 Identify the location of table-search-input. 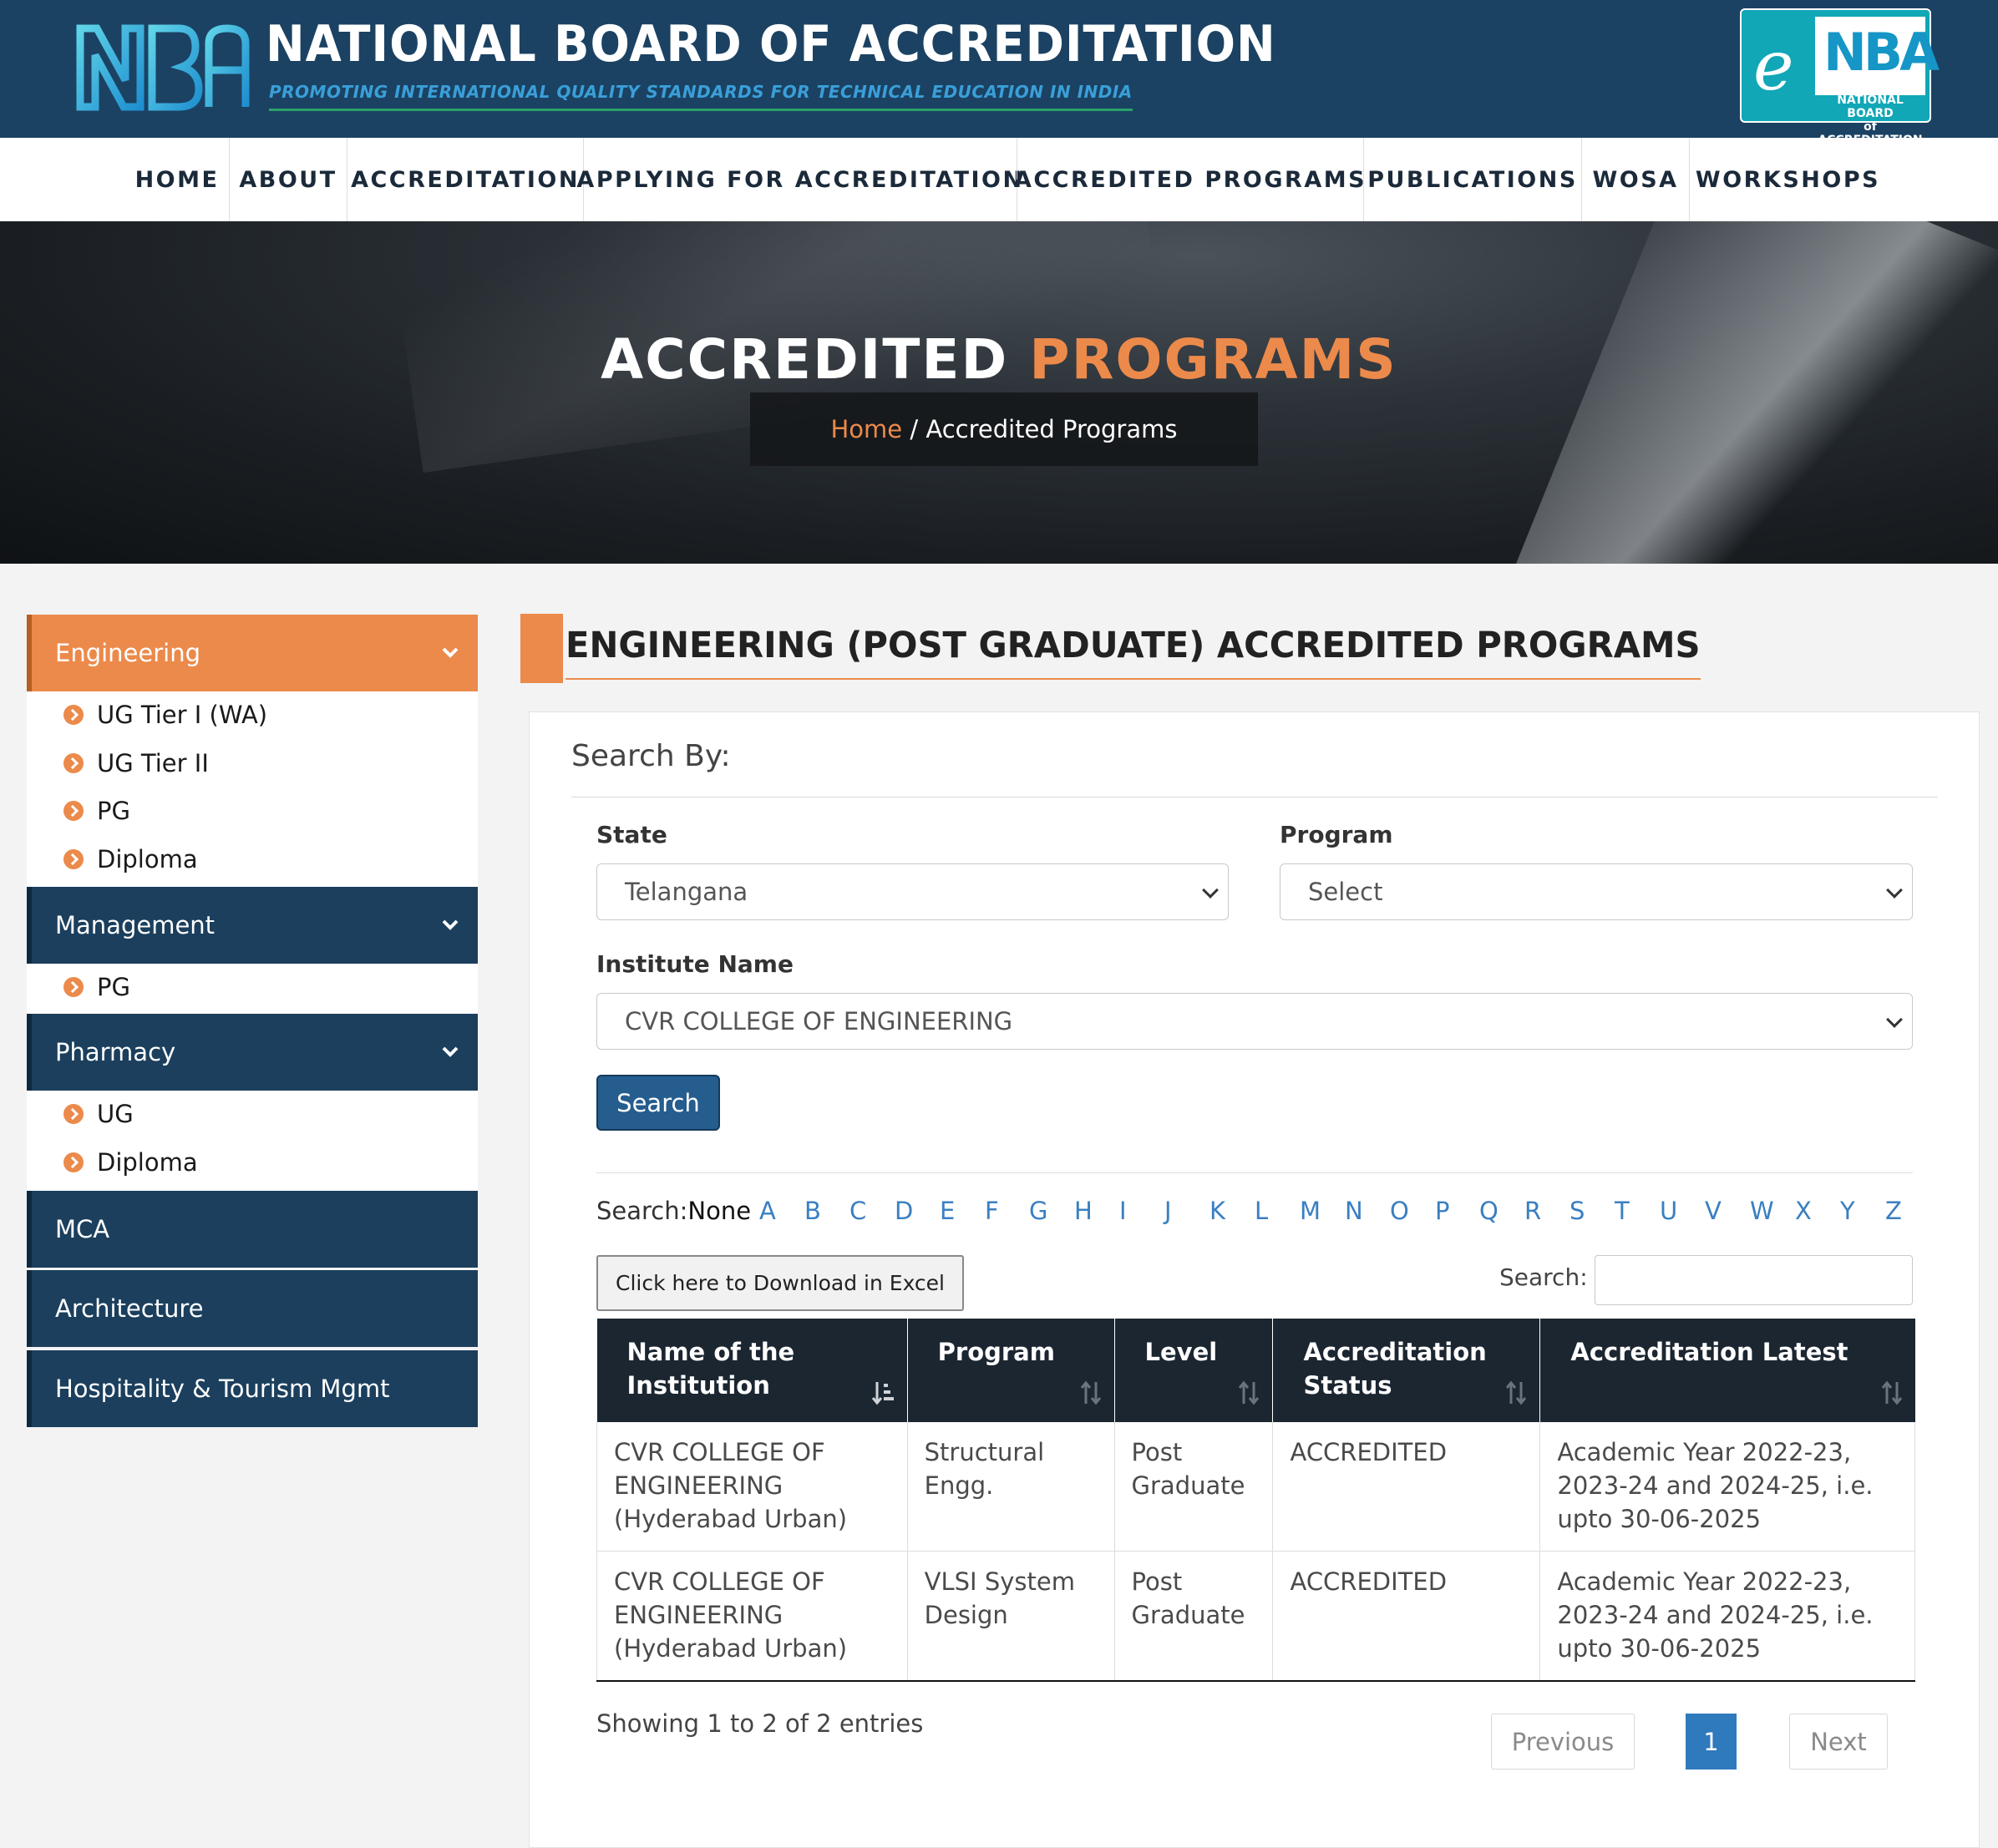
(1754, 1280).